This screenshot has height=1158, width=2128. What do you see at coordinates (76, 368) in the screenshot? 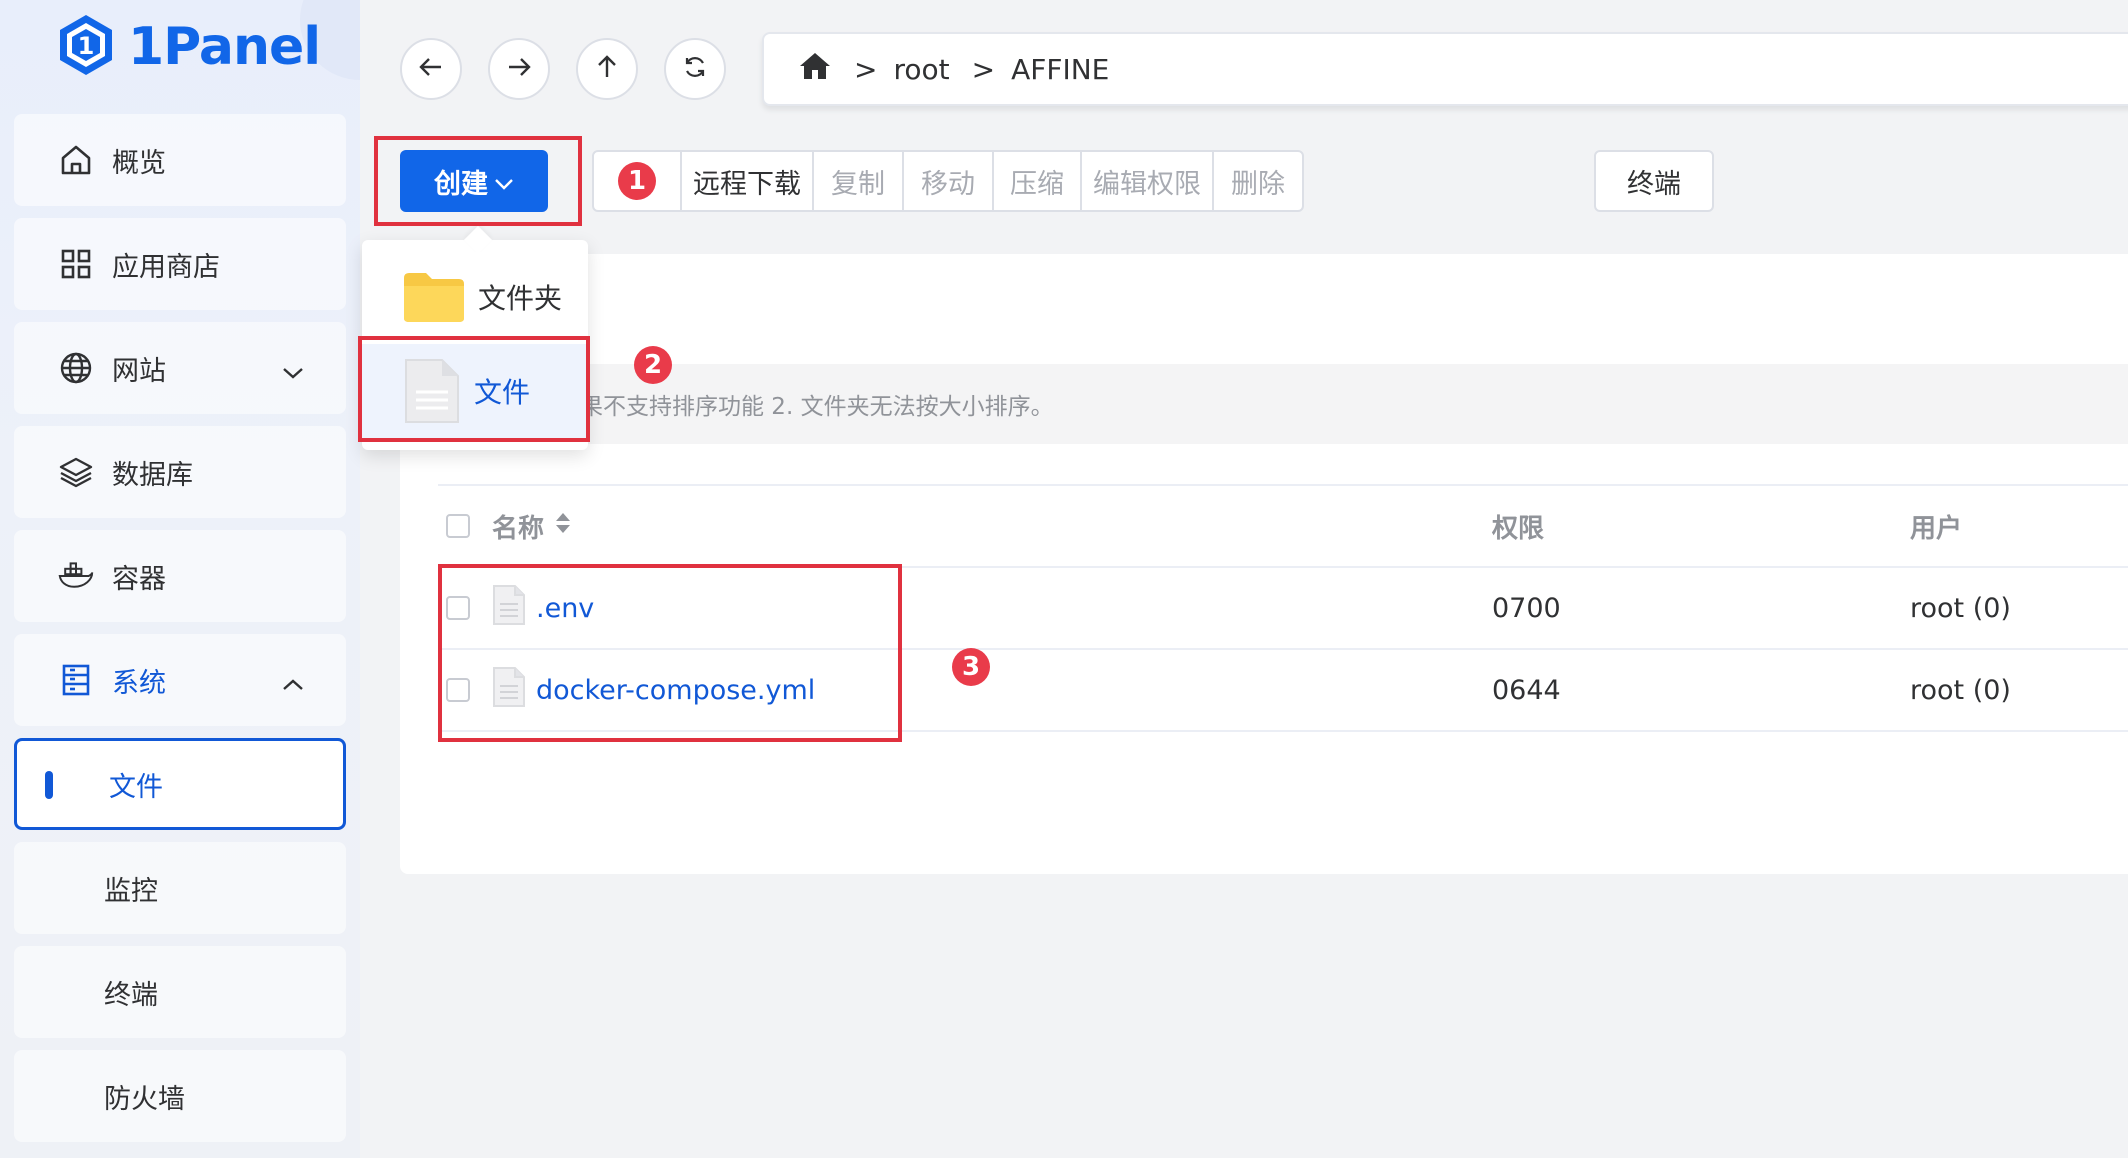
I see `globe-icon` at bounding box center [76, 368].